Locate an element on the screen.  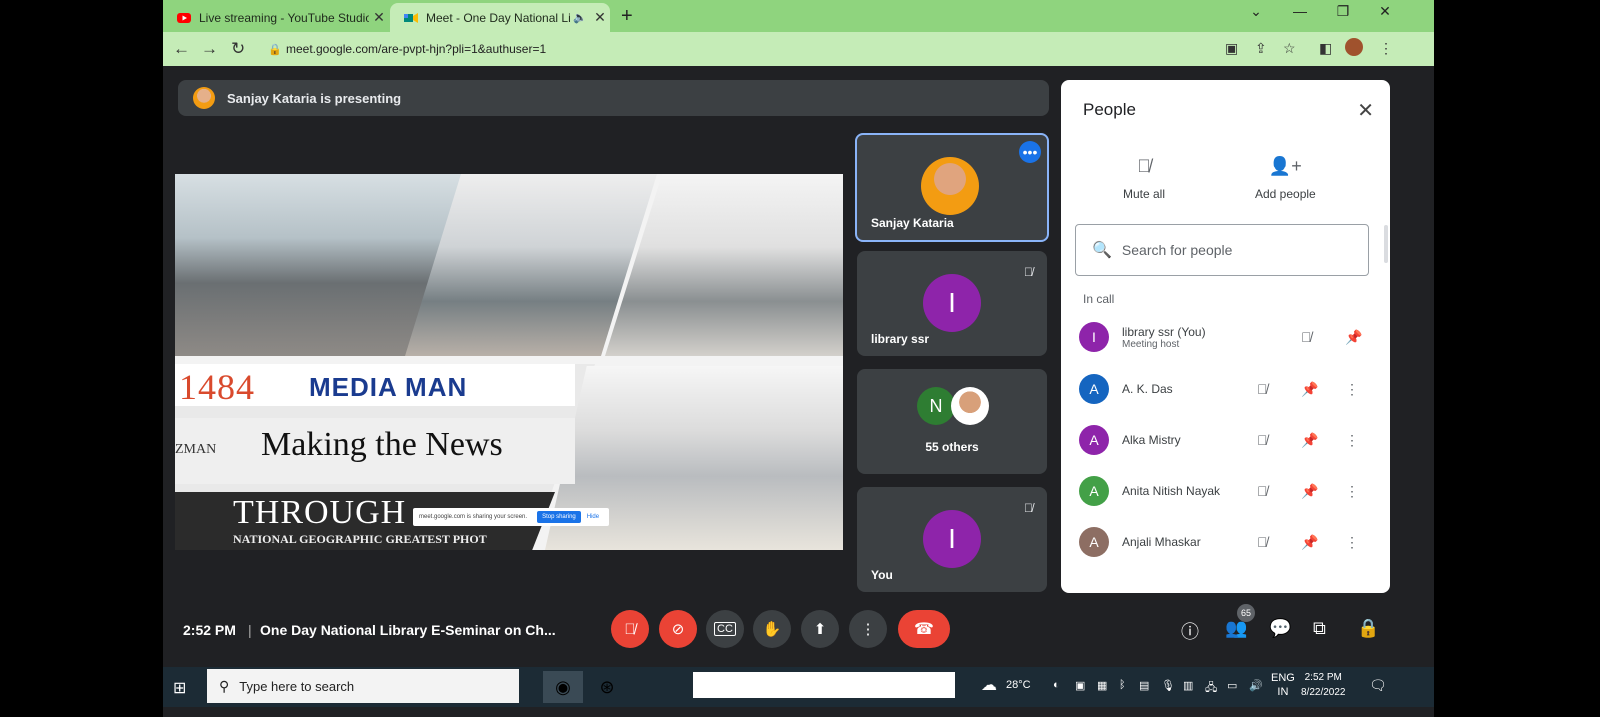
tile-you: I 🎙̸ You is located at coordinates (952, 539).